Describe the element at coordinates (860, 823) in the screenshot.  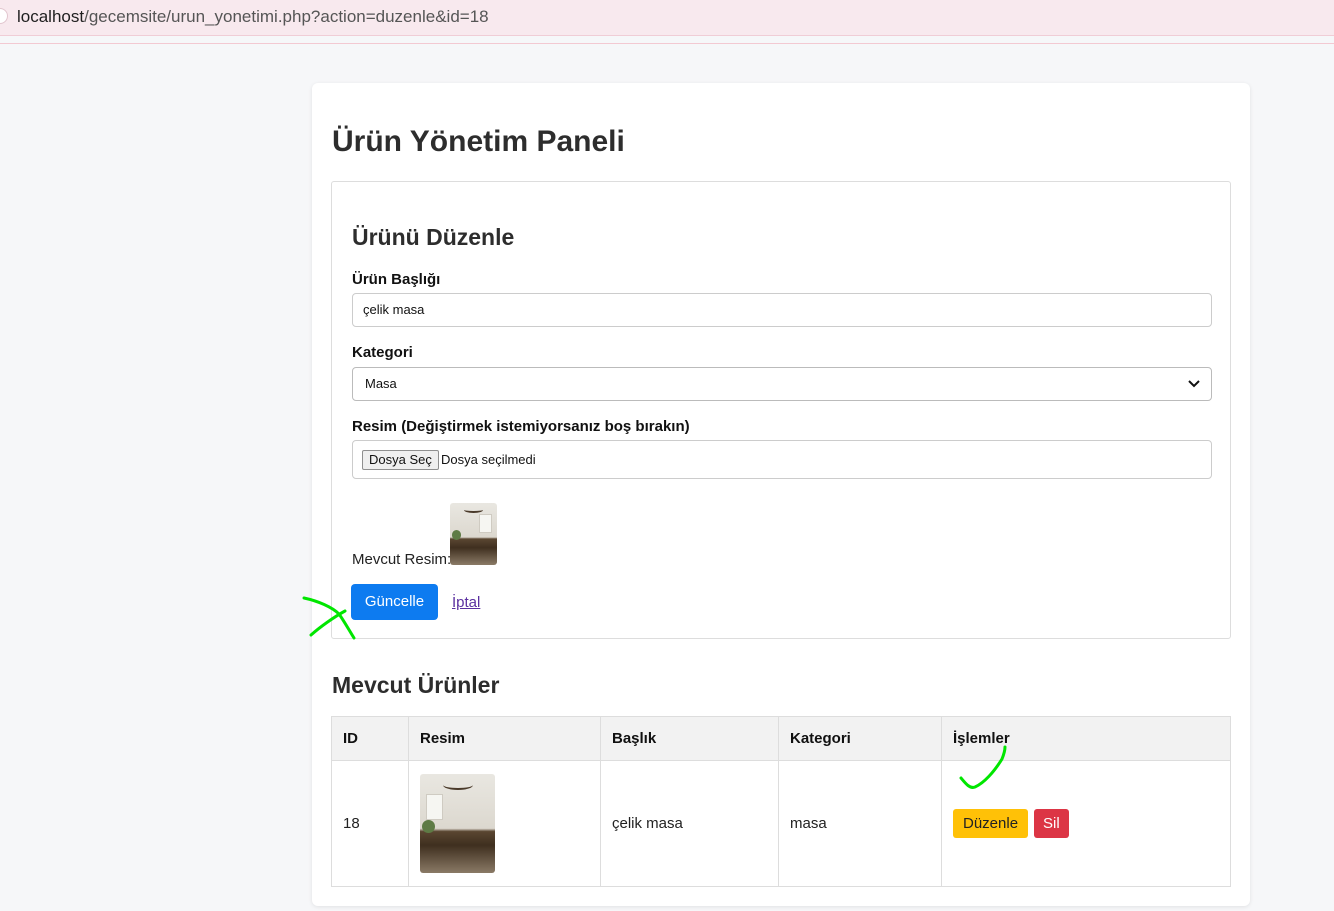
I see `cell-category: masa` at that location.